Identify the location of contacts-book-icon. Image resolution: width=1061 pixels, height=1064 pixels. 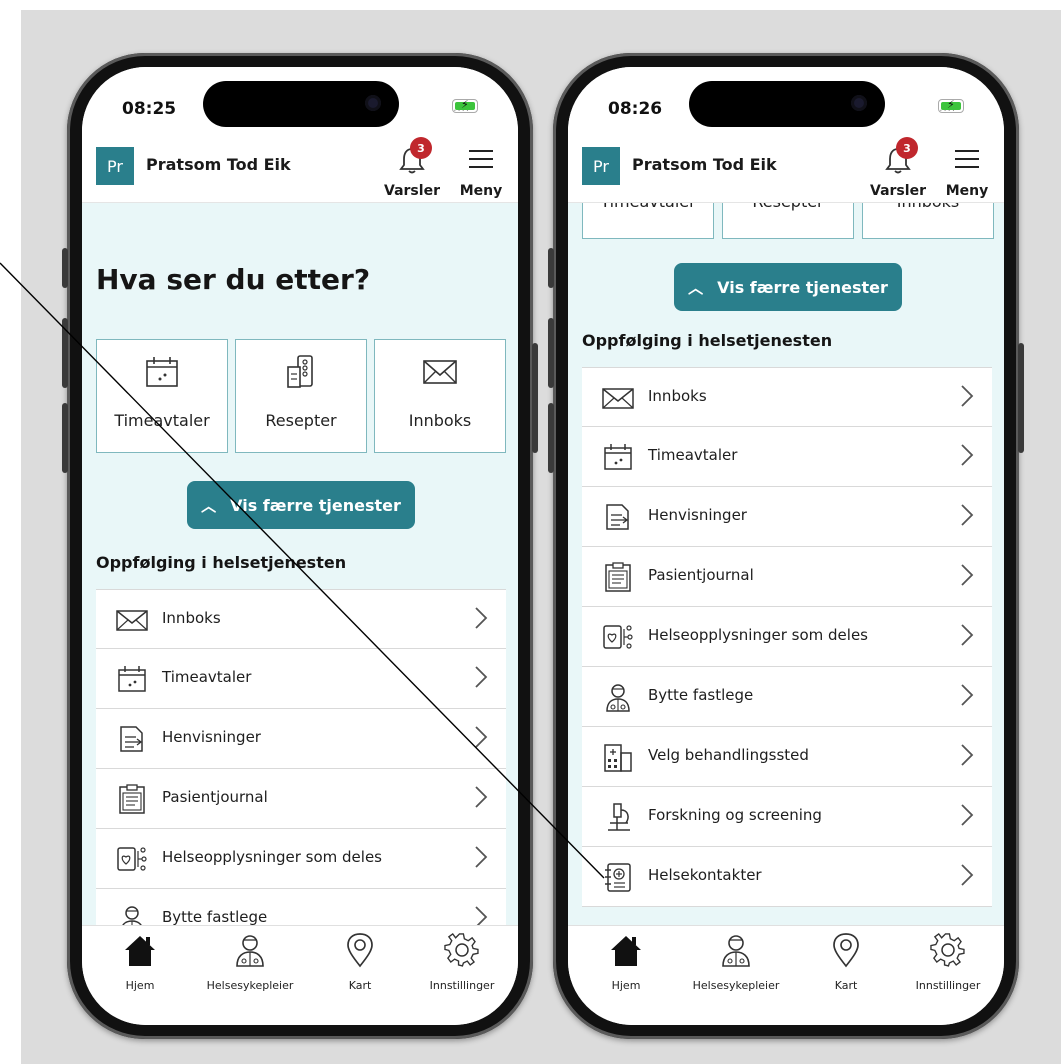
(618, 877).